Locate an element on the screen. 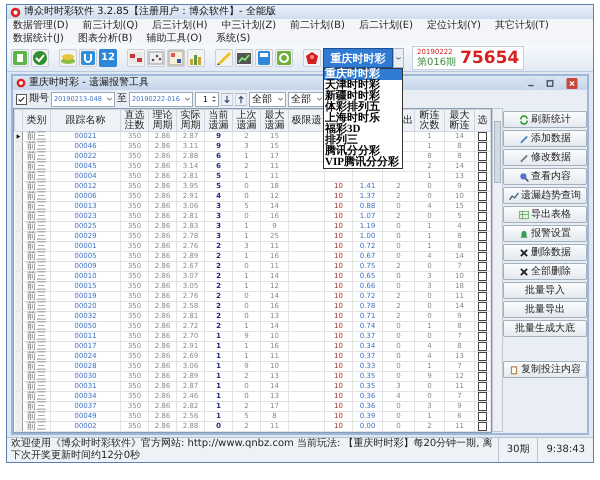 The width and height of the screenshot is (600, 480). arrow-down-icon is located at coordinates (227, 99).